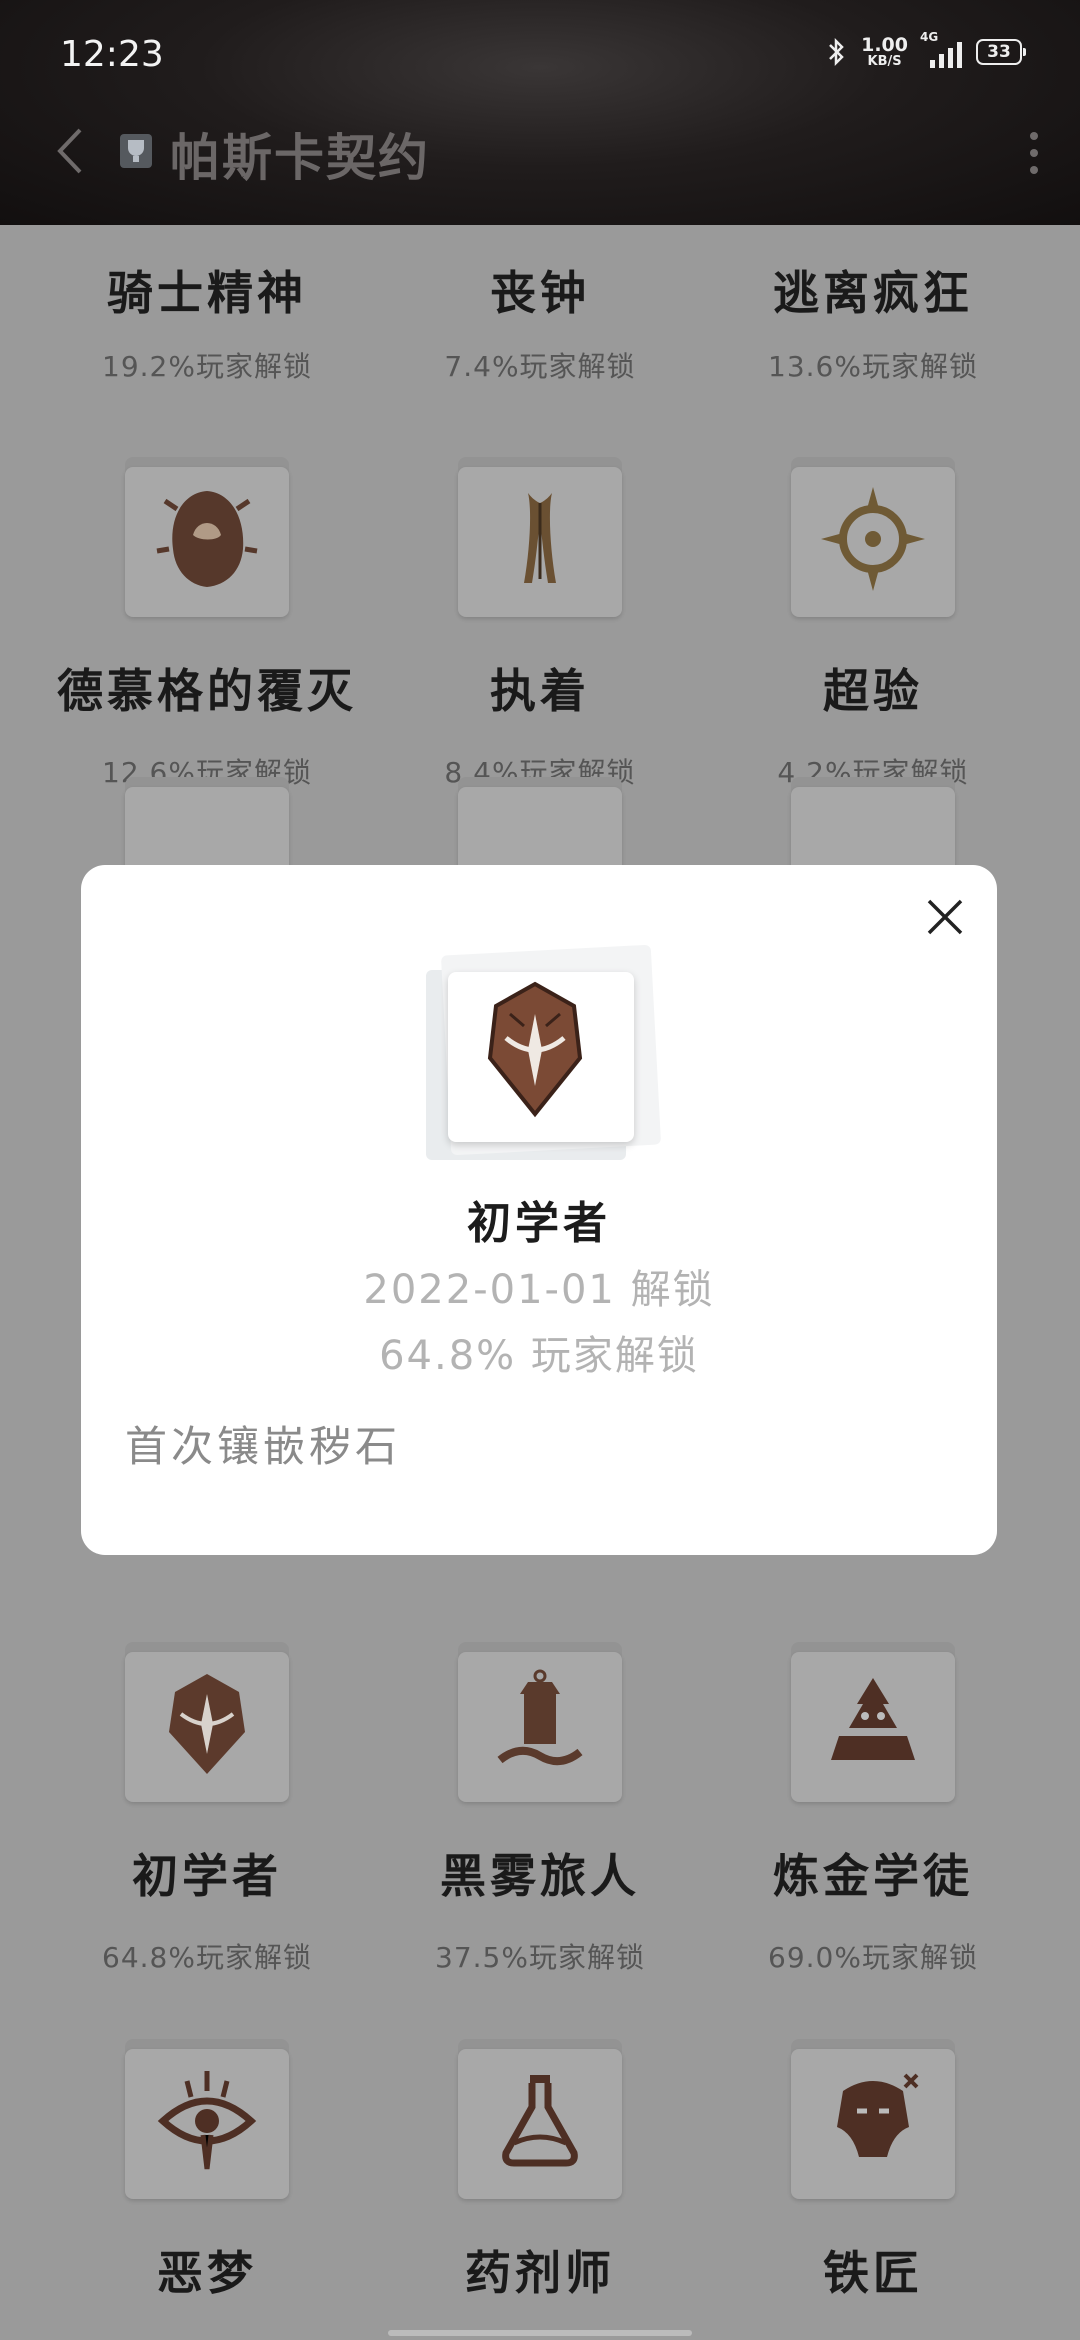 The image size is (1080, 2340). Describe the element at coordinates (873, 539) in the screenshot. I see `compass-icon` at that location.